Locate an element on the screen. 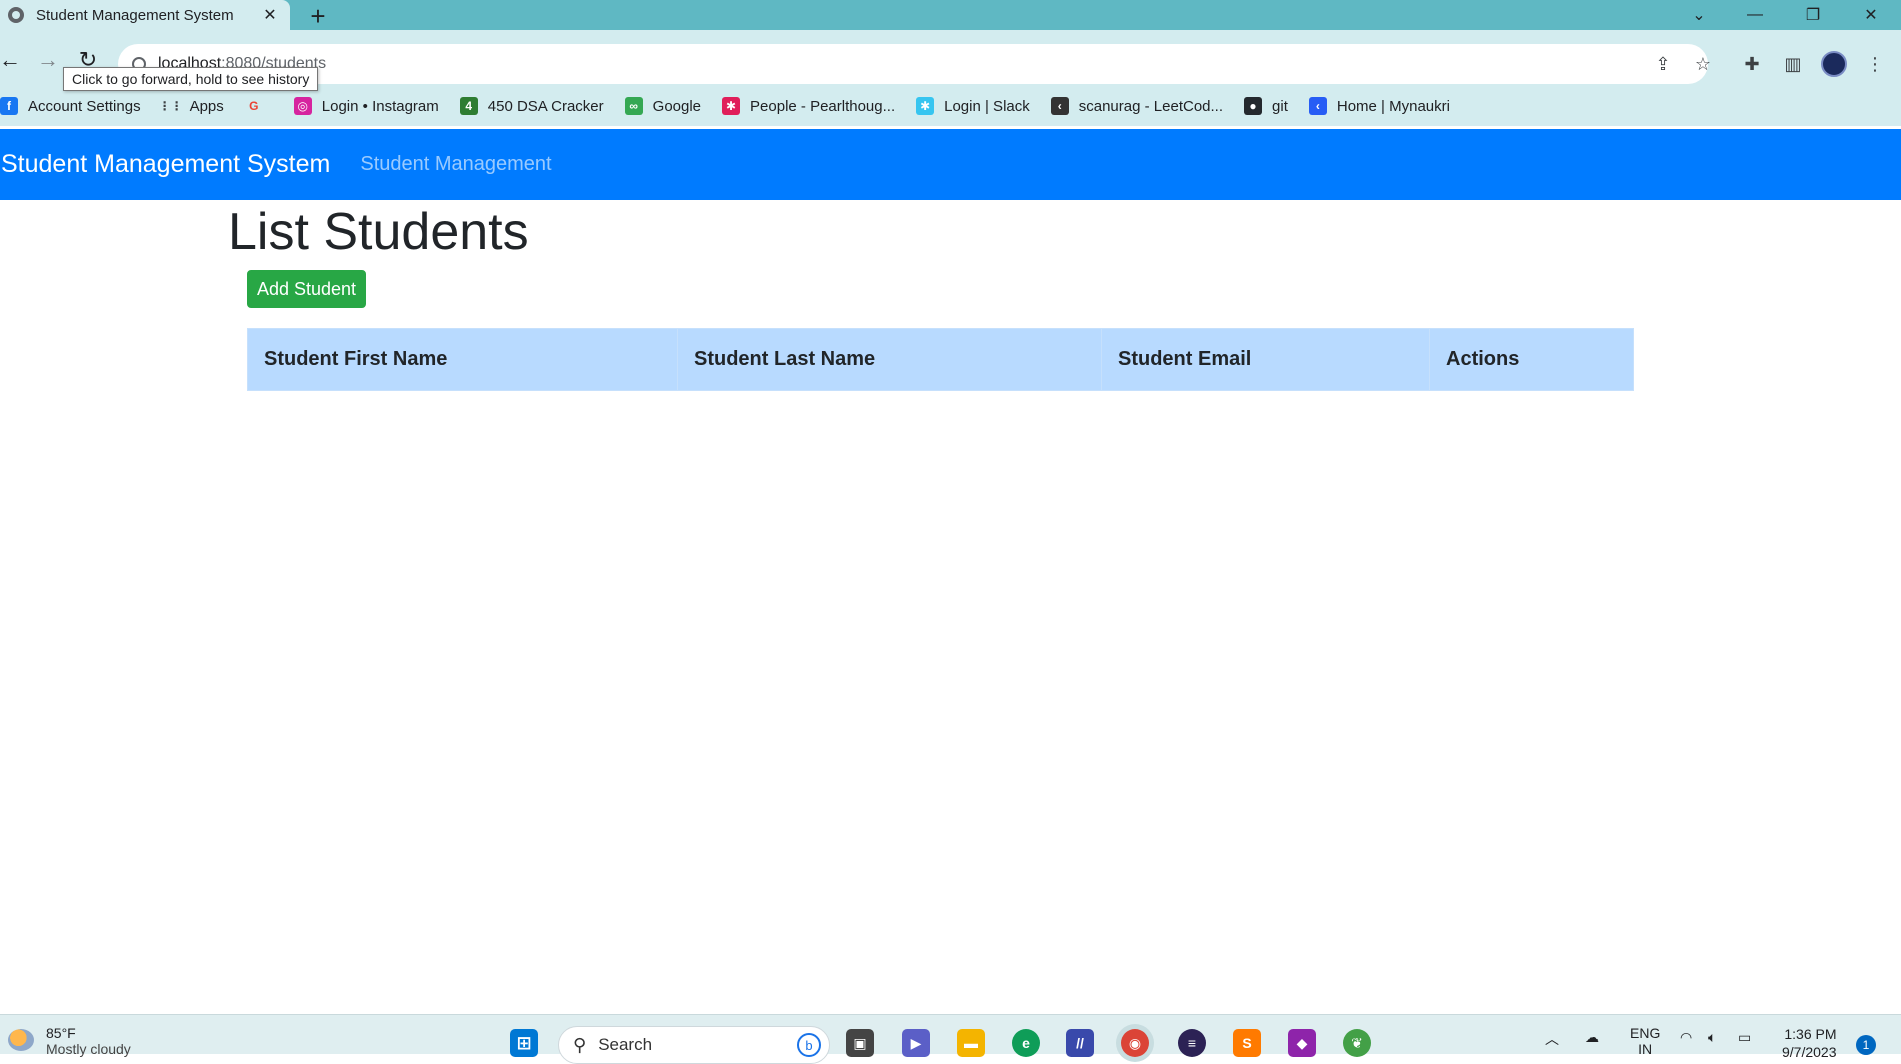 The height and width of the screenshot is (1064, 1901). onedrive-icon: ☁ is located at coordinates (1592, 1037).